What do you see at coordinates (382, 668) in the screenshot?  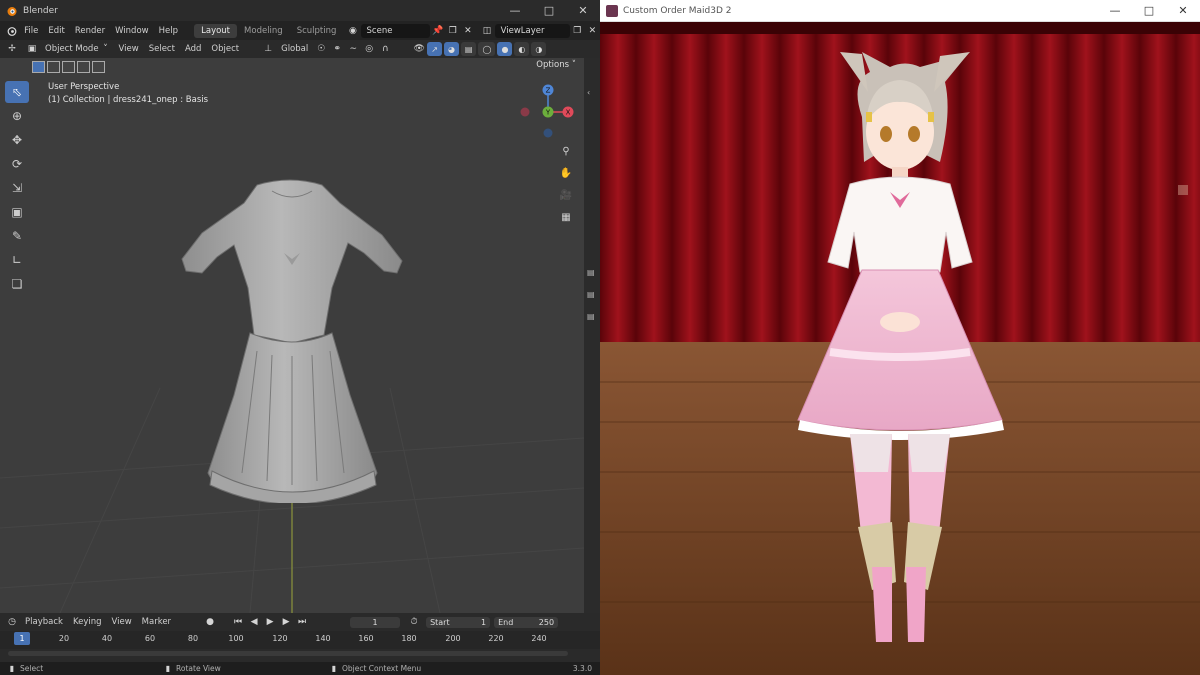 I see `status-context: Object Context Menu` at bounding box center [382, 668].